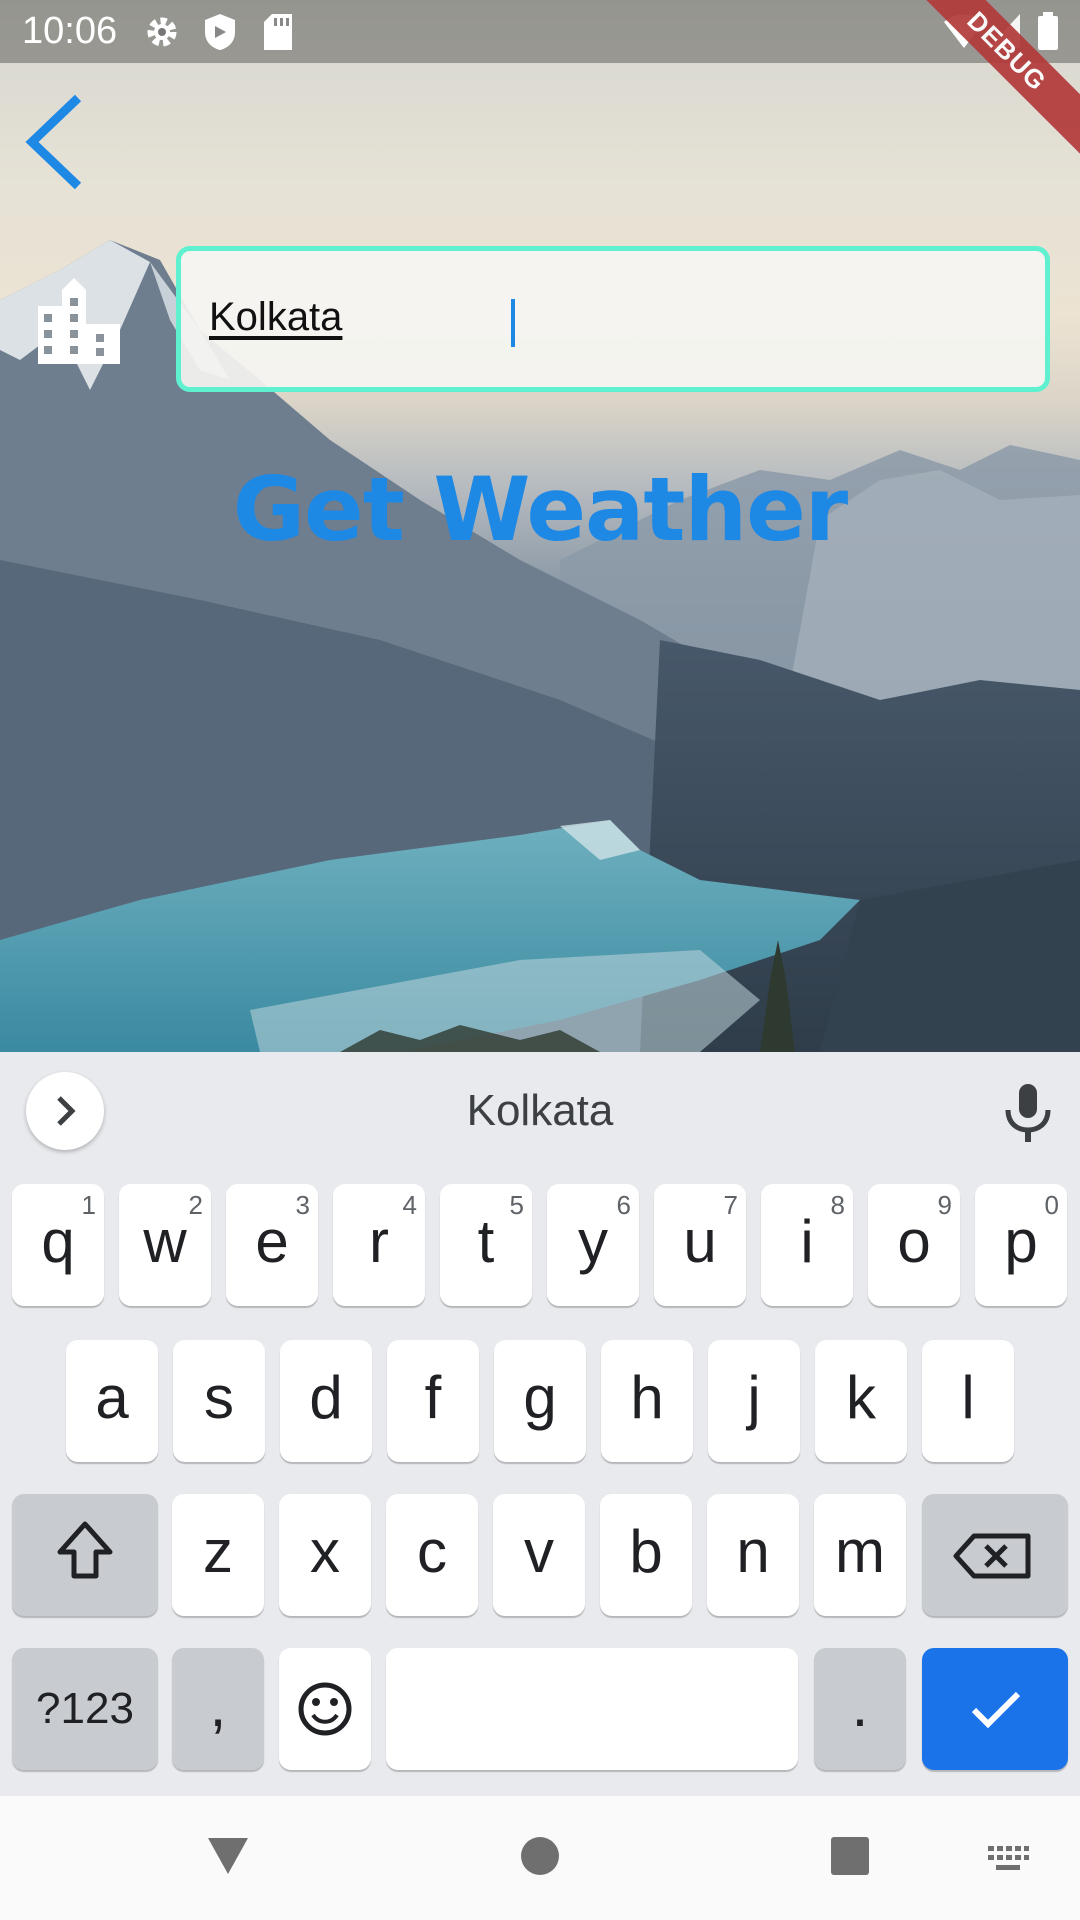 Image resolution: width=1080 pixels, height=1920 pixels. What do you see at coordinates (88, 1205) in the screenshot?
I see `key-number-hint: 1` at bounding box center [88, 1205].